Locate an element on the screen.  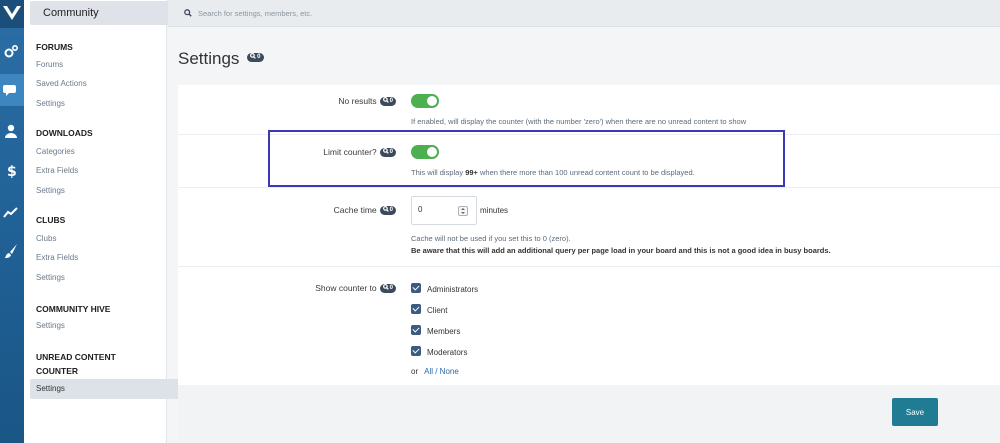
sidebar-item-forums: Forums is located at coordinates (49, 64).